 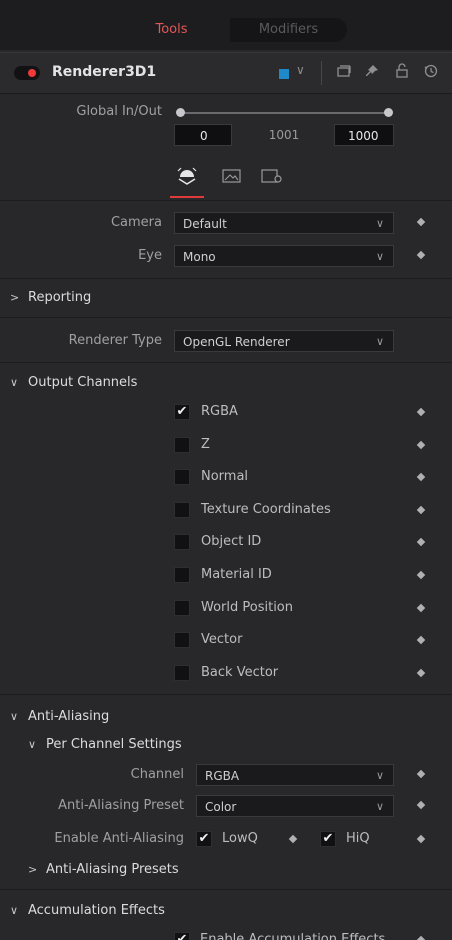 I want to click on tab-bar: Tools Modifiers, so click(x=226, y=25).